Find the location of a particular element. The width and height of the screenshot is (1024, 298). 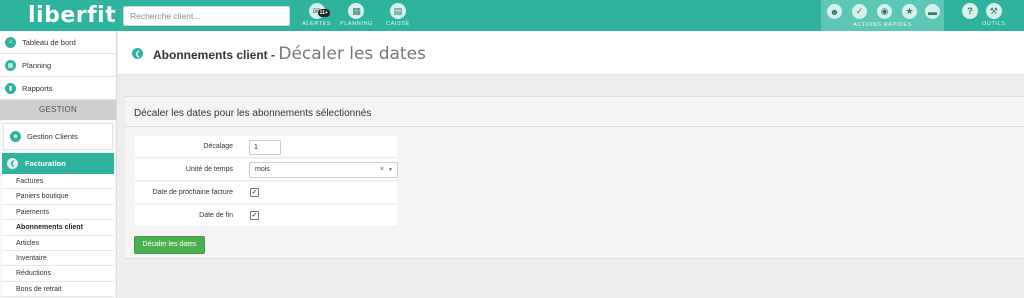

actions-rapides: ☻ ✓ ◉ ★ ▬ ACTIONS RAPIDES is located at coordinates (882, 15).